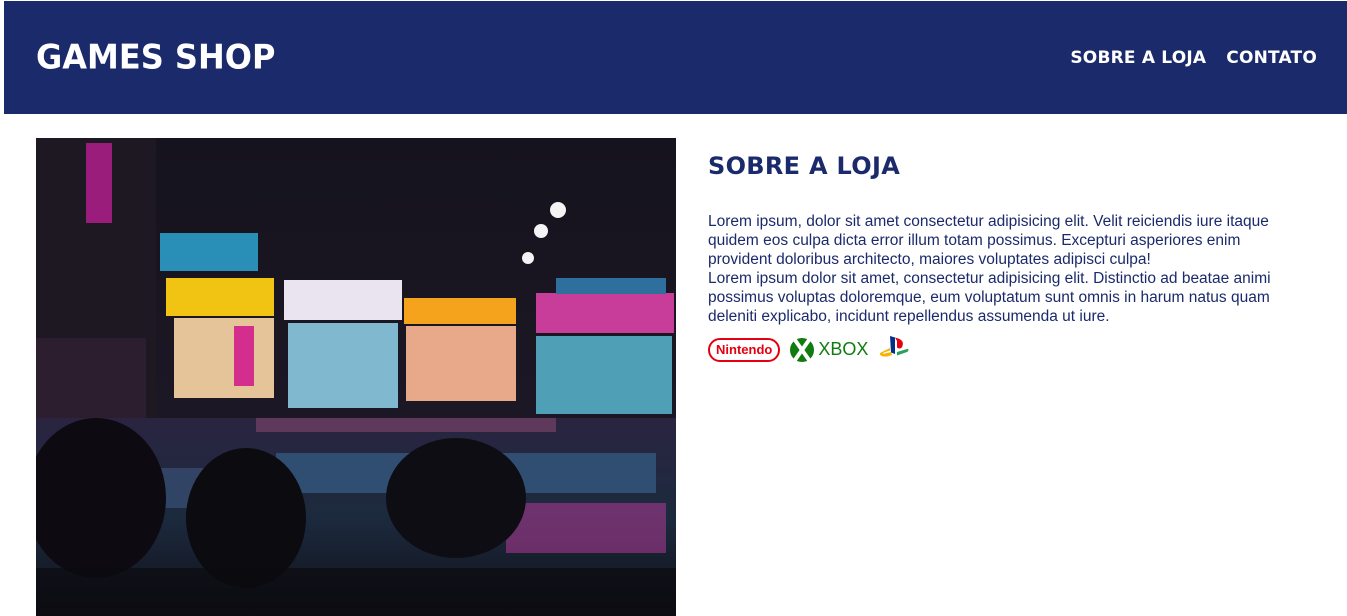  Describe the element at coordinates (155, 57) in the screenshot. I see `site-logo: GAMES SHOP` at that location.